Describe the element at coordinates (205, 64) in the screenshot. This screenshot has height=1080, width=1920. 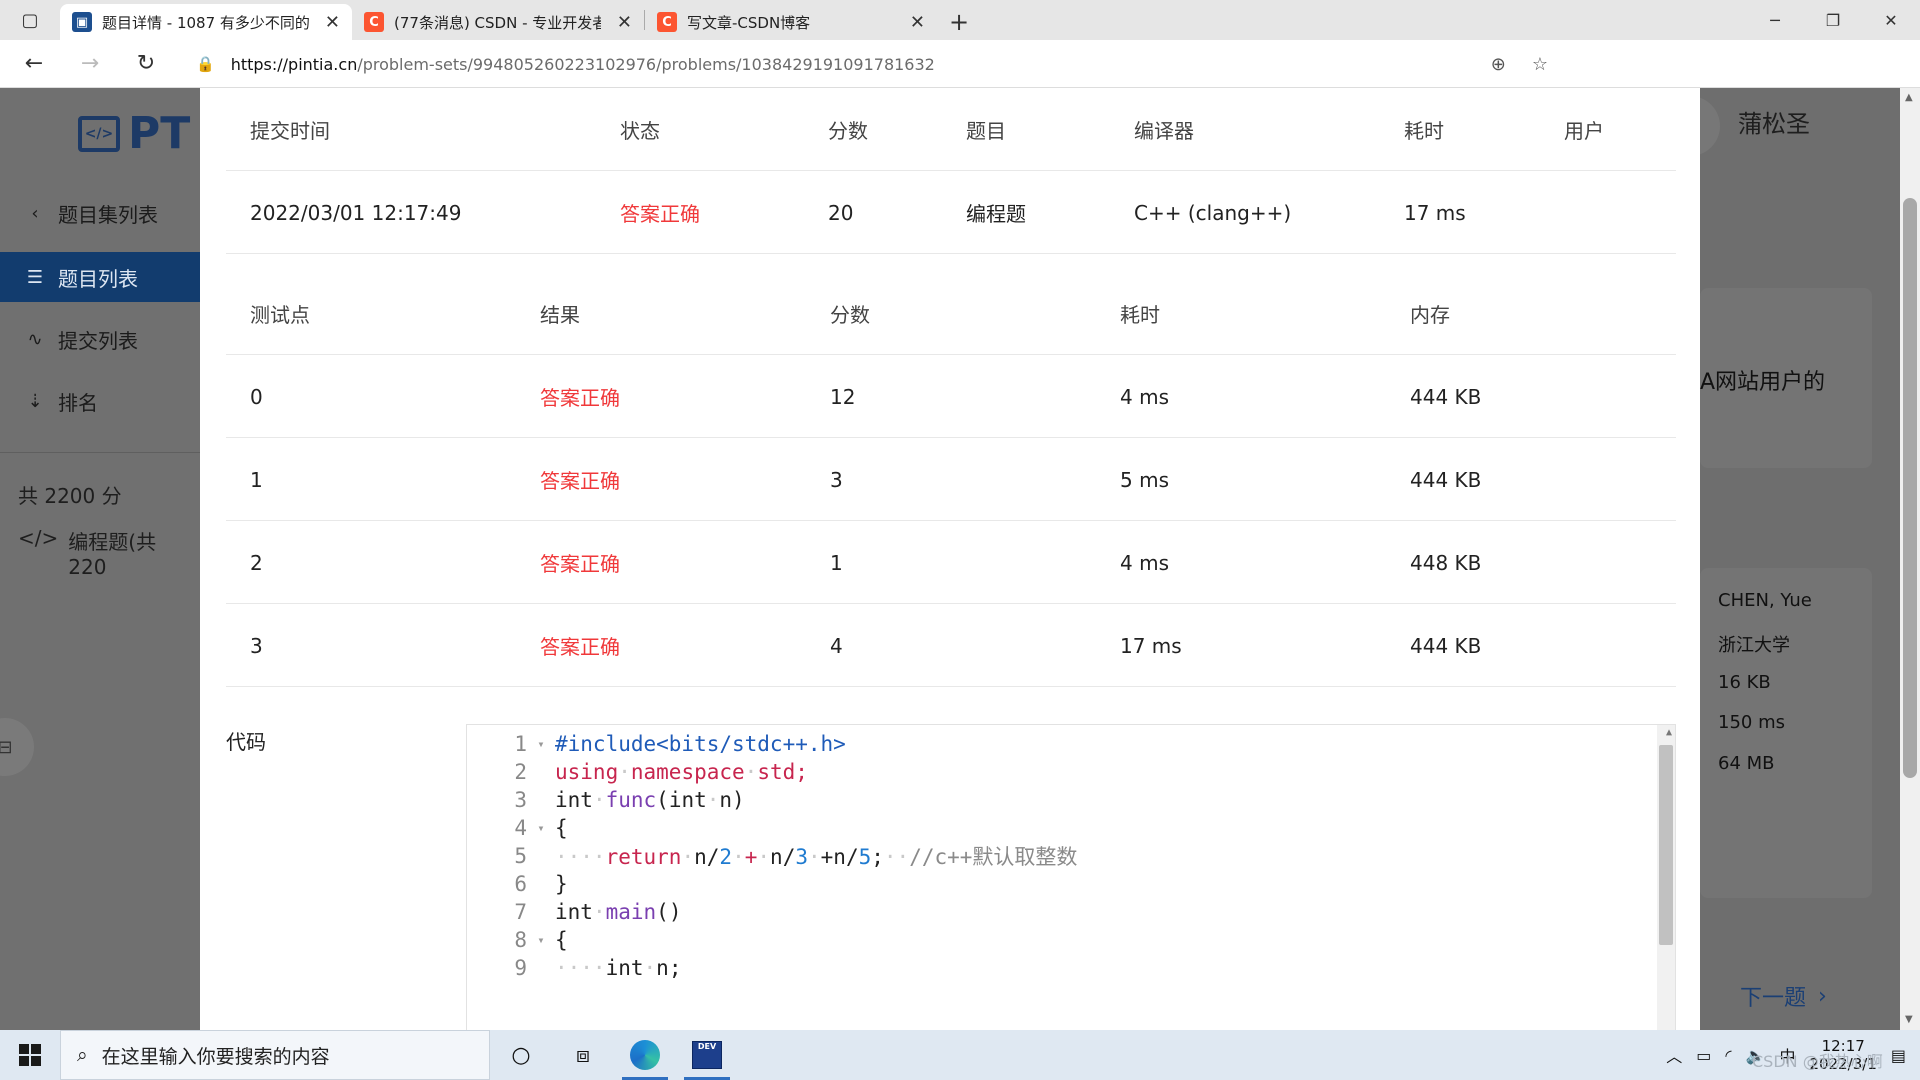
I see `lock-icon: 🔒` at that location.